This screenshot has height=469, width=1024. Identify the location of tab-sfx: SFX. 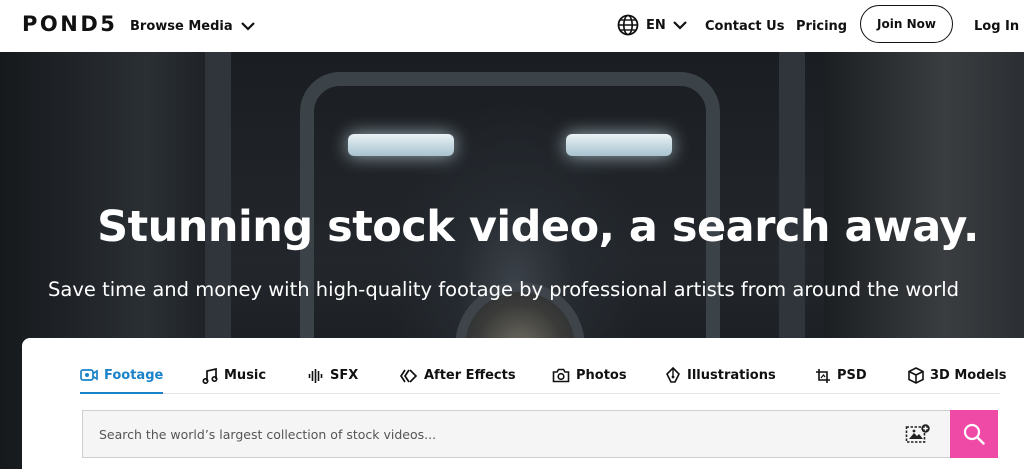
(333, 375).